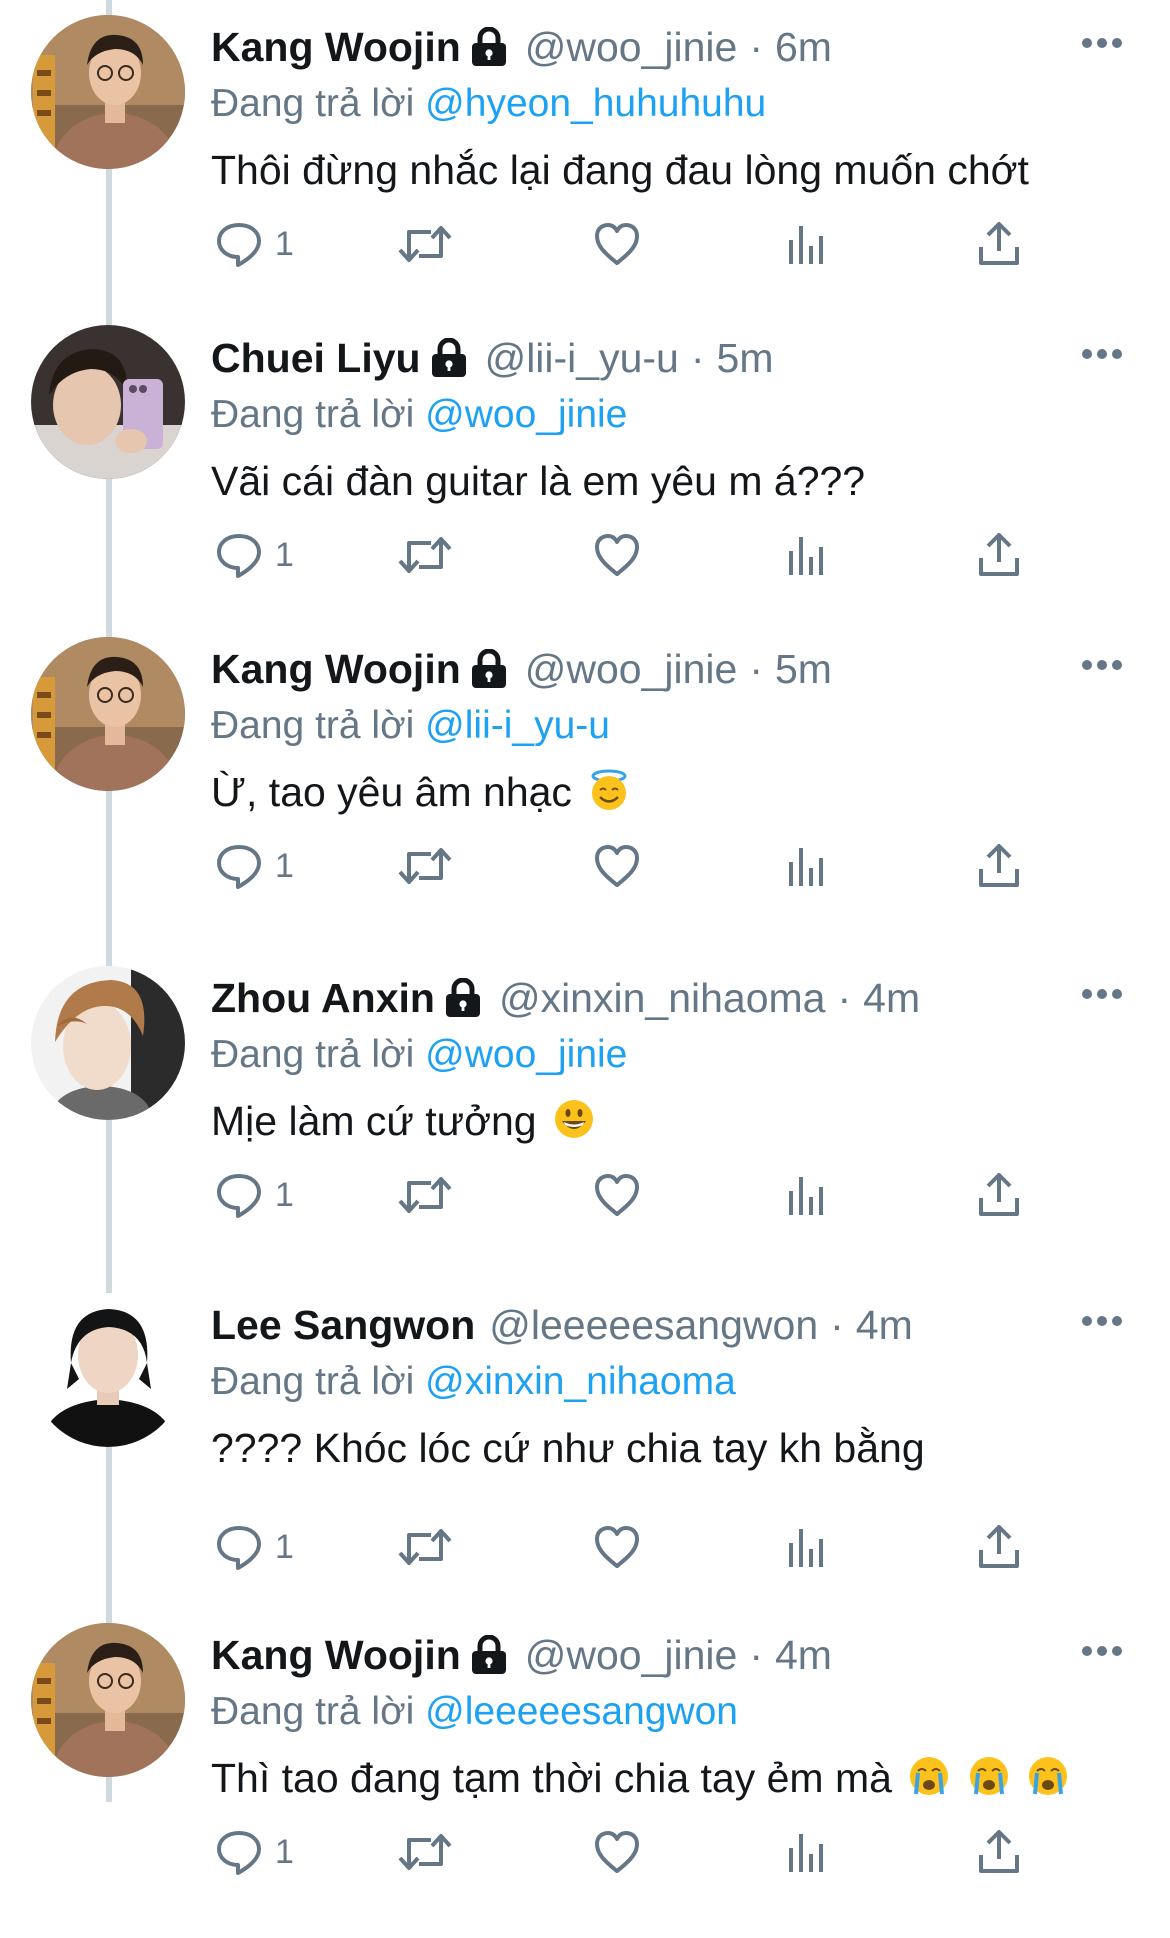 Image resolution: width=1170 pixels, height=1938 pixels. I want to click on tweet-actions: 1, so click(621, 1547).